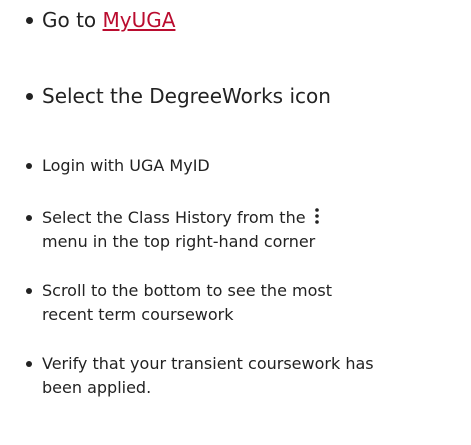 The height and width of the screenshot is (445, 471). Describe the element at coordinates (72, 20) in the screenshot. I see `step-prefix: Go to` at that location.